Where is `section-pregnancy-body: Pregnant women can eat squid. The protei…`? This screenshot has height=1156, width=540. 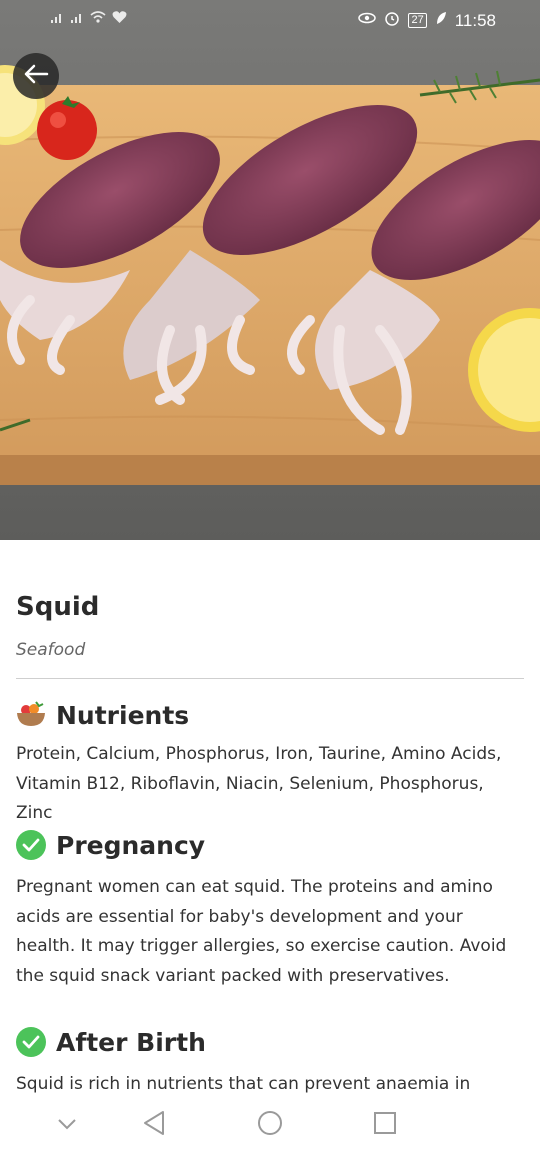
section-pregnancy-body: Pregnant women can eat squid. The protei… is located at coordinates (261, 931).